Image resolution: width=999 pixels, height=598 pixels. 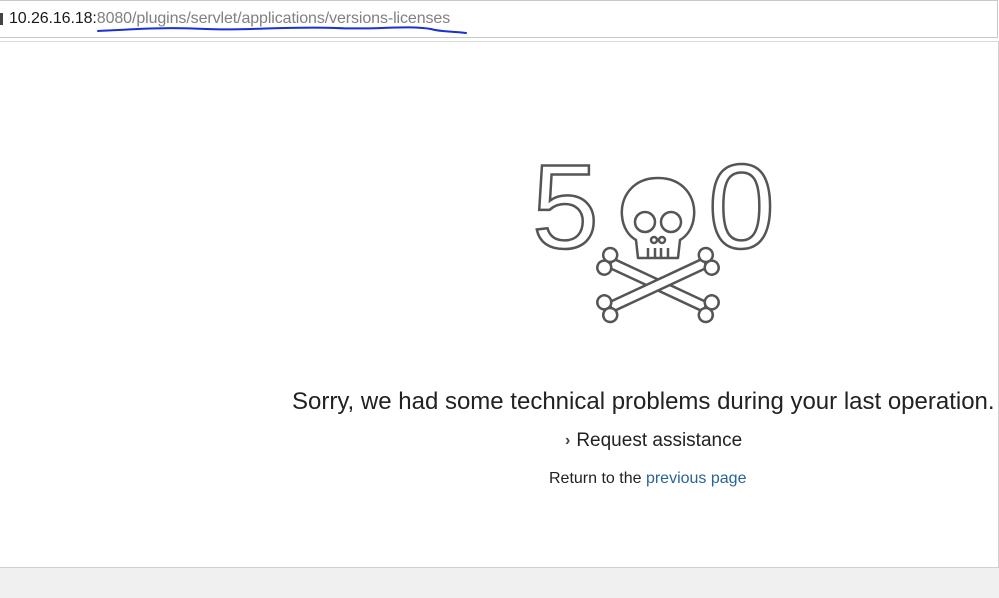 What do you see at coordinates (565, 212) in the screenshot?
I see `error-code-digit-left: 5` at bounding box center [565, 212].